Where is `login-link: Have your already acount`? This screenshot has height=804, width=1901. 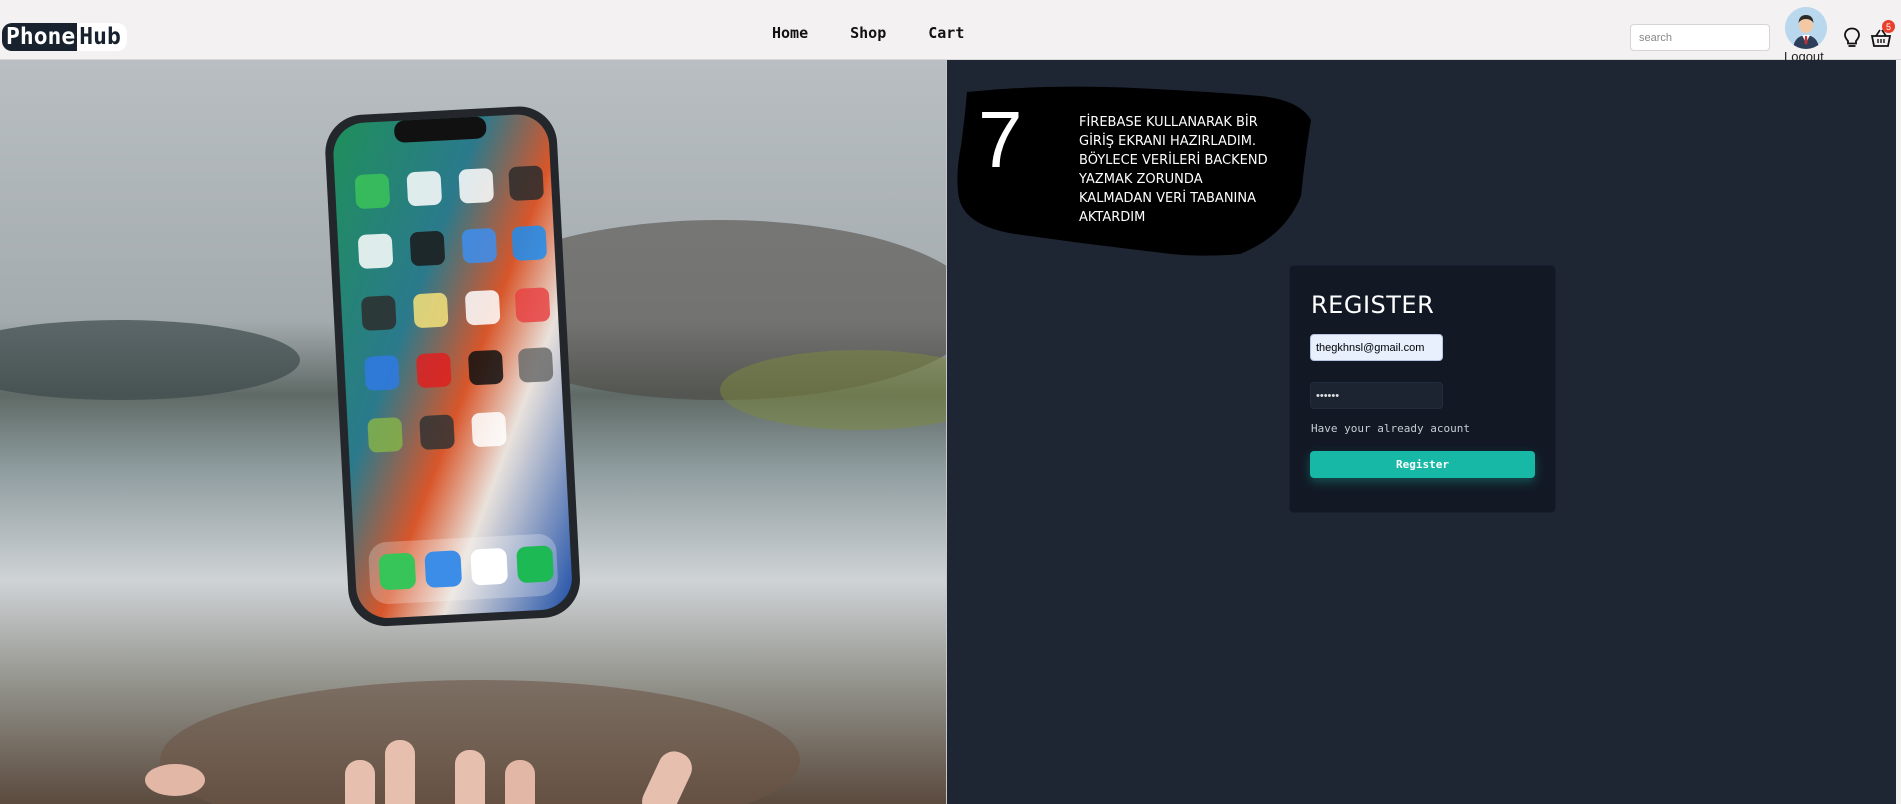 login-link: Have your already acount is located at coordinates (1390, 428).